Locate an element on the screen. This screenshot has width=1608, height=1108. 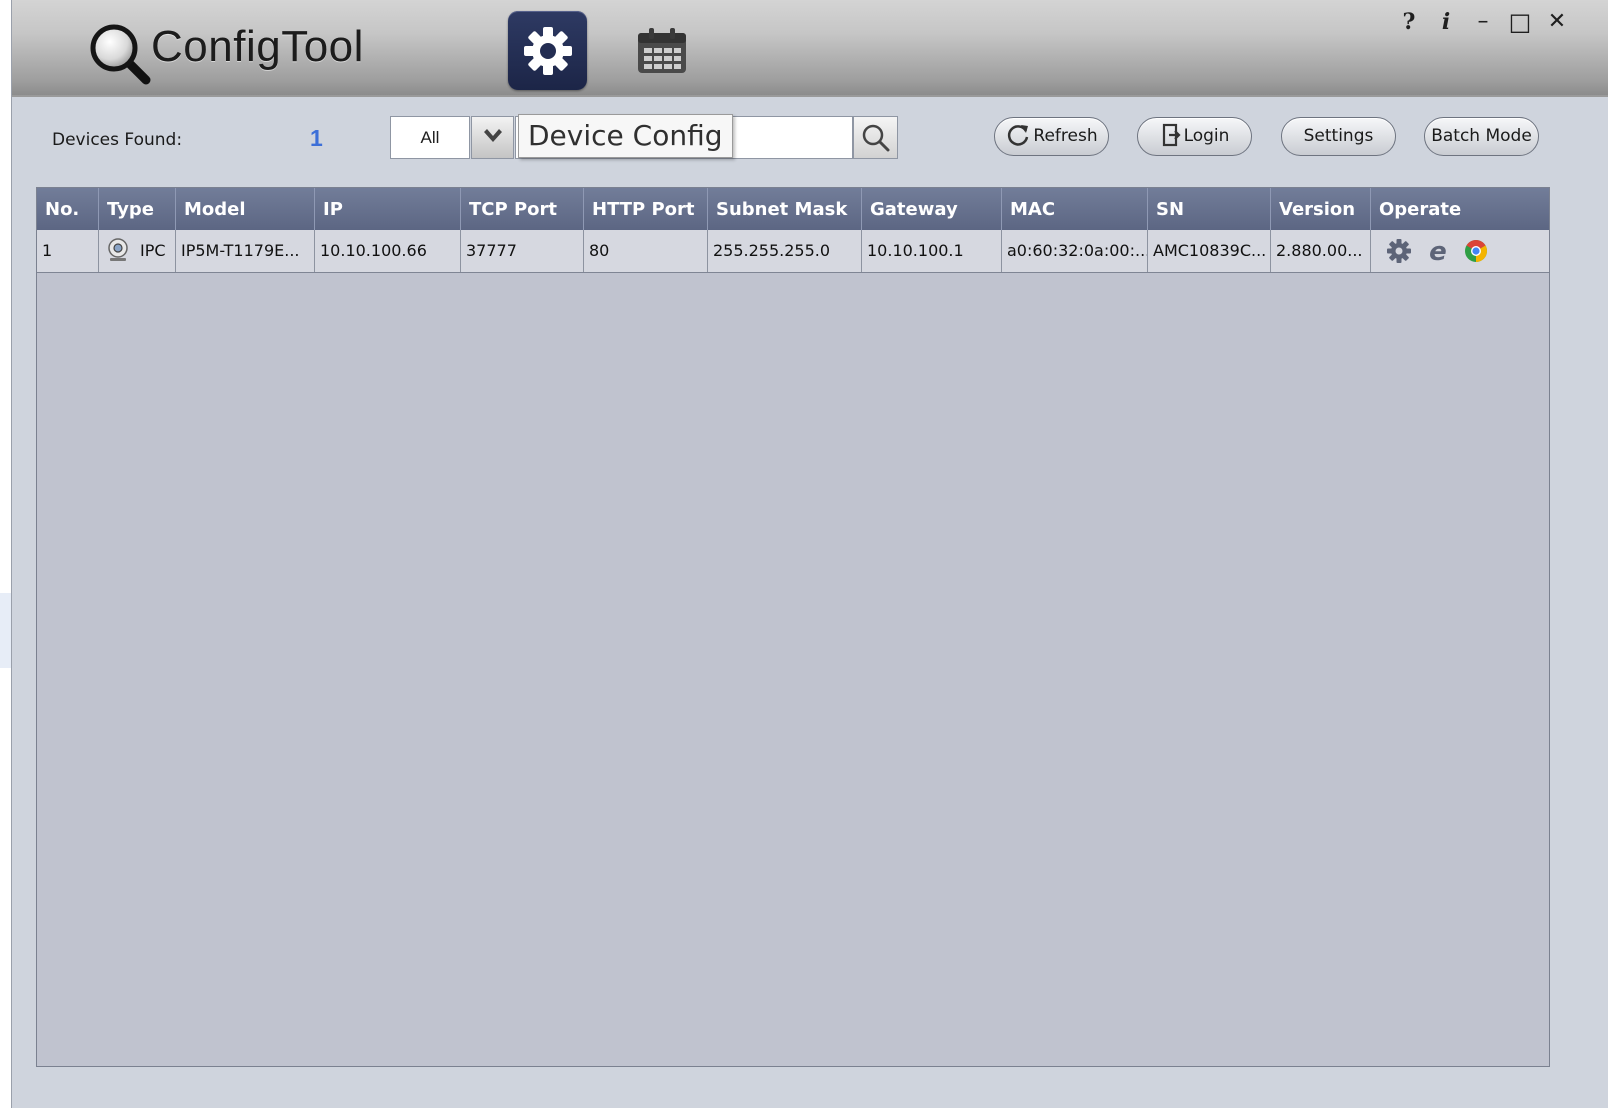
left-window-edge is located at coordinates (6, 554).